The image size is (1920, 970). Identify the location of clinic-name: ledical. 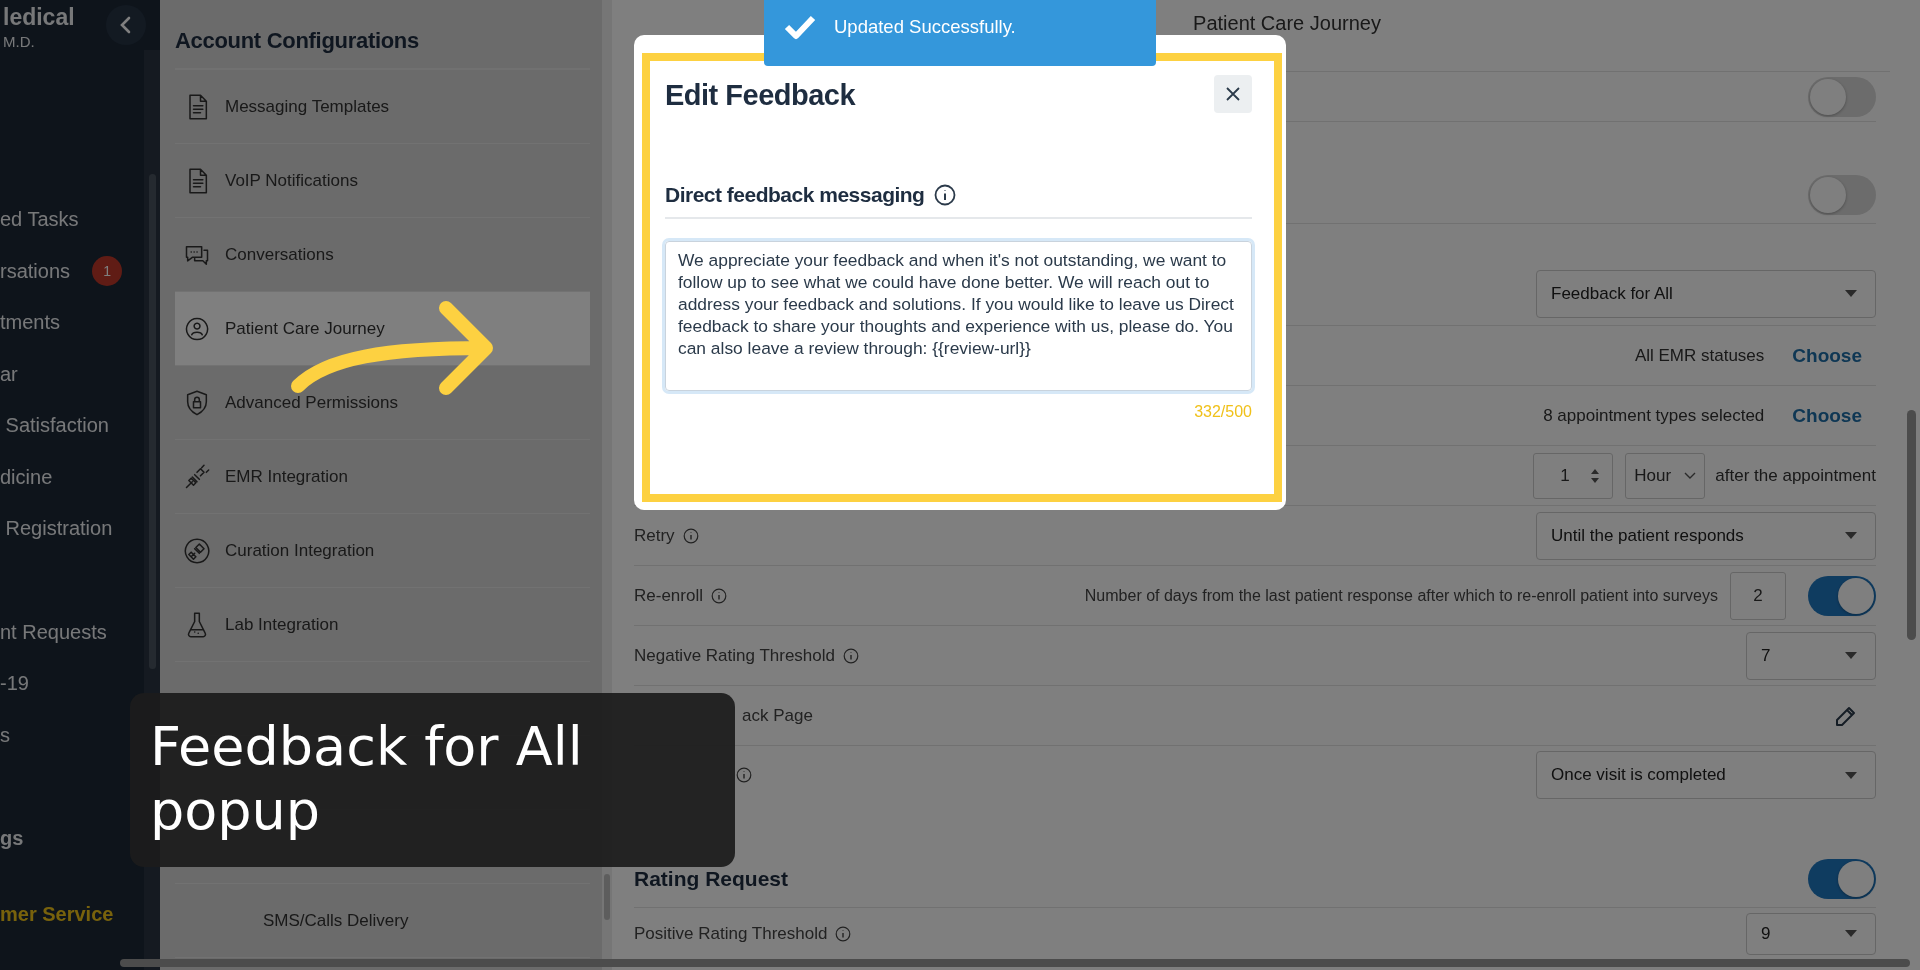
(39, 17).